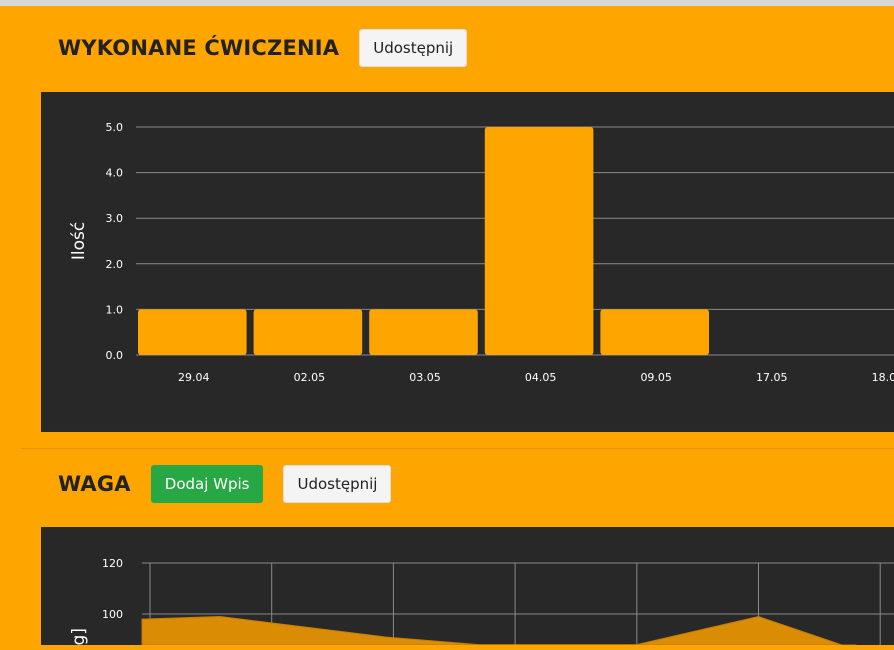 The width and height of the screenshot is (894, 650). Describe the element at coordinates (425, 377) in the screenshot. I see `x-tick-label: 03.05` at that location.